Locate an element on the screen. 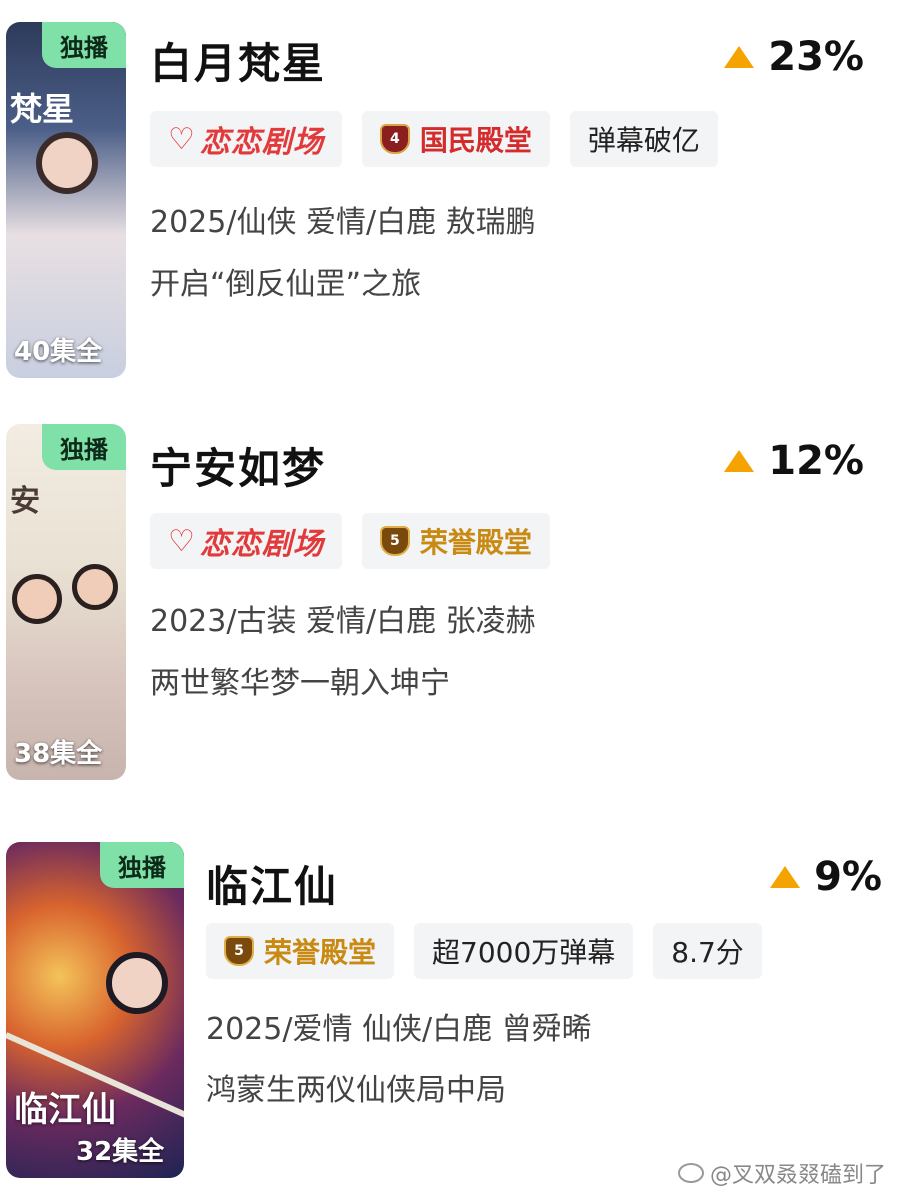 The image size is (900, 1199). episode-count: 40集全 is located at coordinates (58, 352).